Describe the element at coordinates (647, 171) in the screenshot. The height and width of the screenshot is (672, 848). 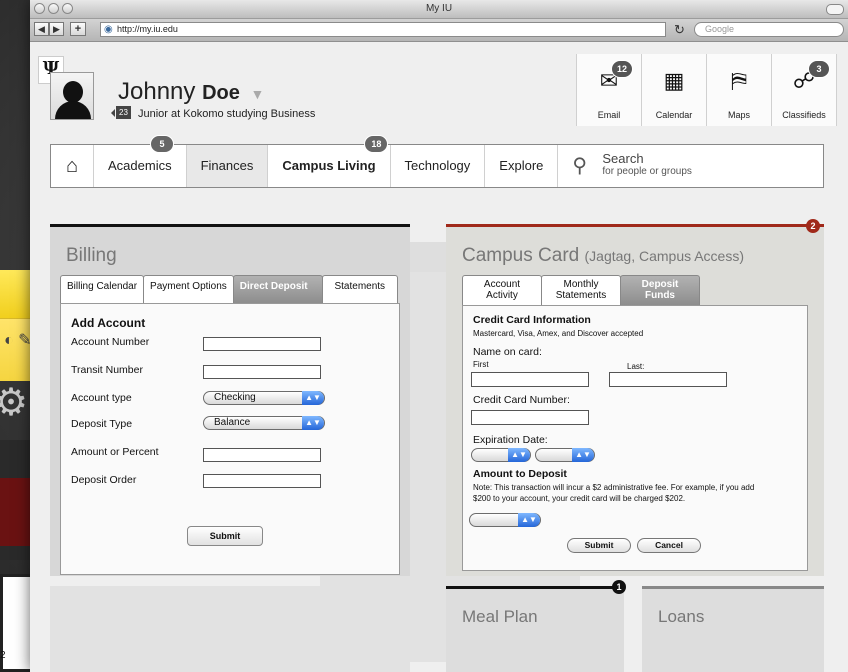
I see `search-subtitle: for people or groups` at that location.